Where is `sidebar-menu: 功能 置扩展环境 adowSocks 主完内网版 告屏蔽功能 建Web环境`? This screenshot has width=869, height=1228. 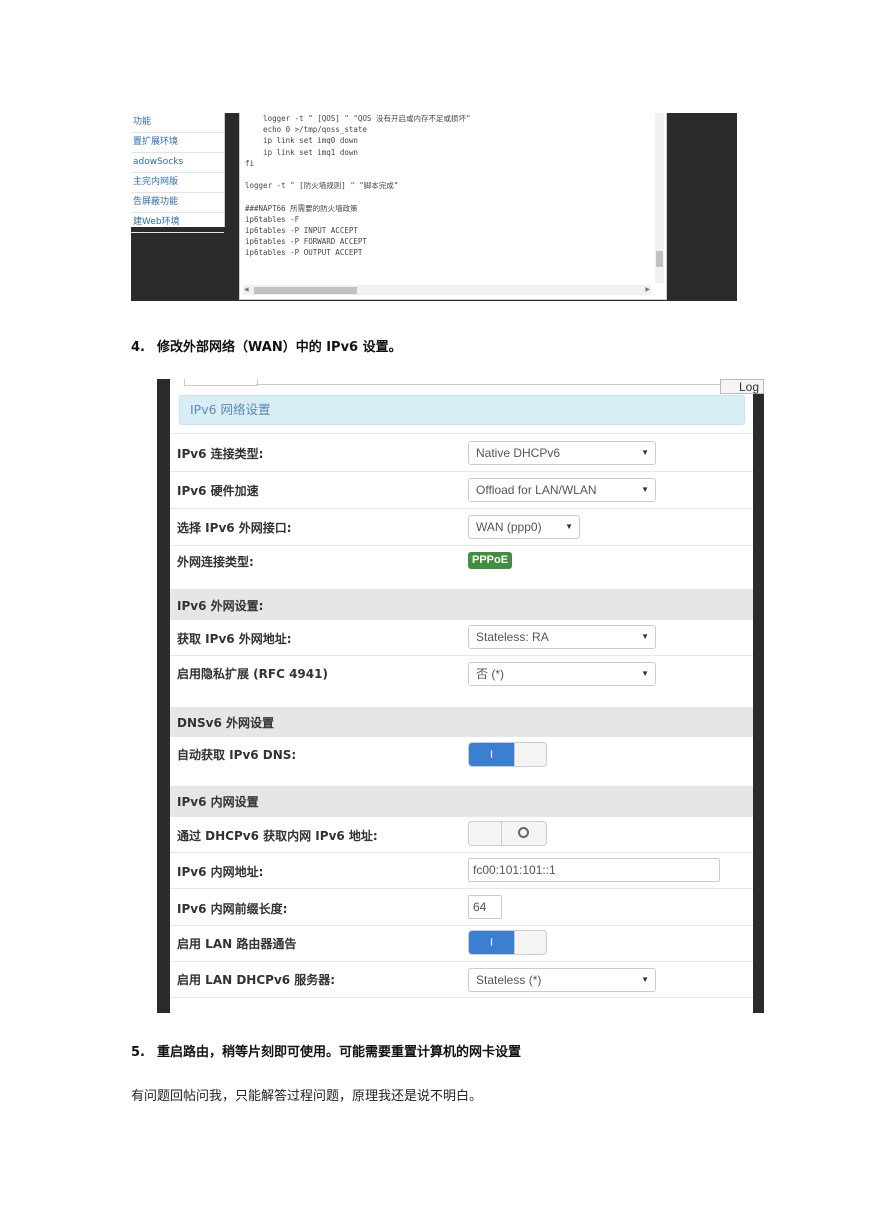 sidebar-menu: 功能 置扩展环境 adowSocks 主完内网版 告屏蔽功能 建Web环境 is located at coordinates (178, 173).